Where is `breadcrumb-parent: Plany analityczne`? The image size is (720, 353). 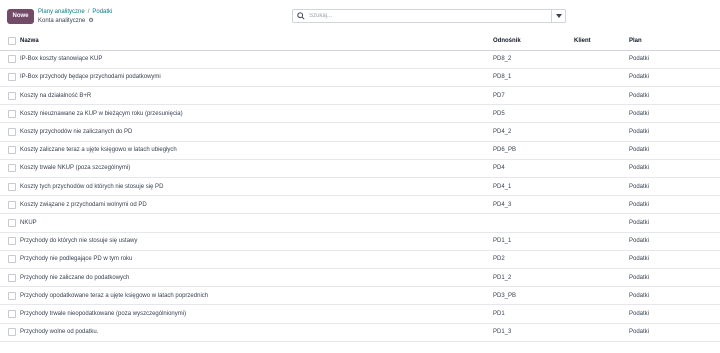 breadcrumb-parent: Plany analityczne is located at coordinates (61, 12).